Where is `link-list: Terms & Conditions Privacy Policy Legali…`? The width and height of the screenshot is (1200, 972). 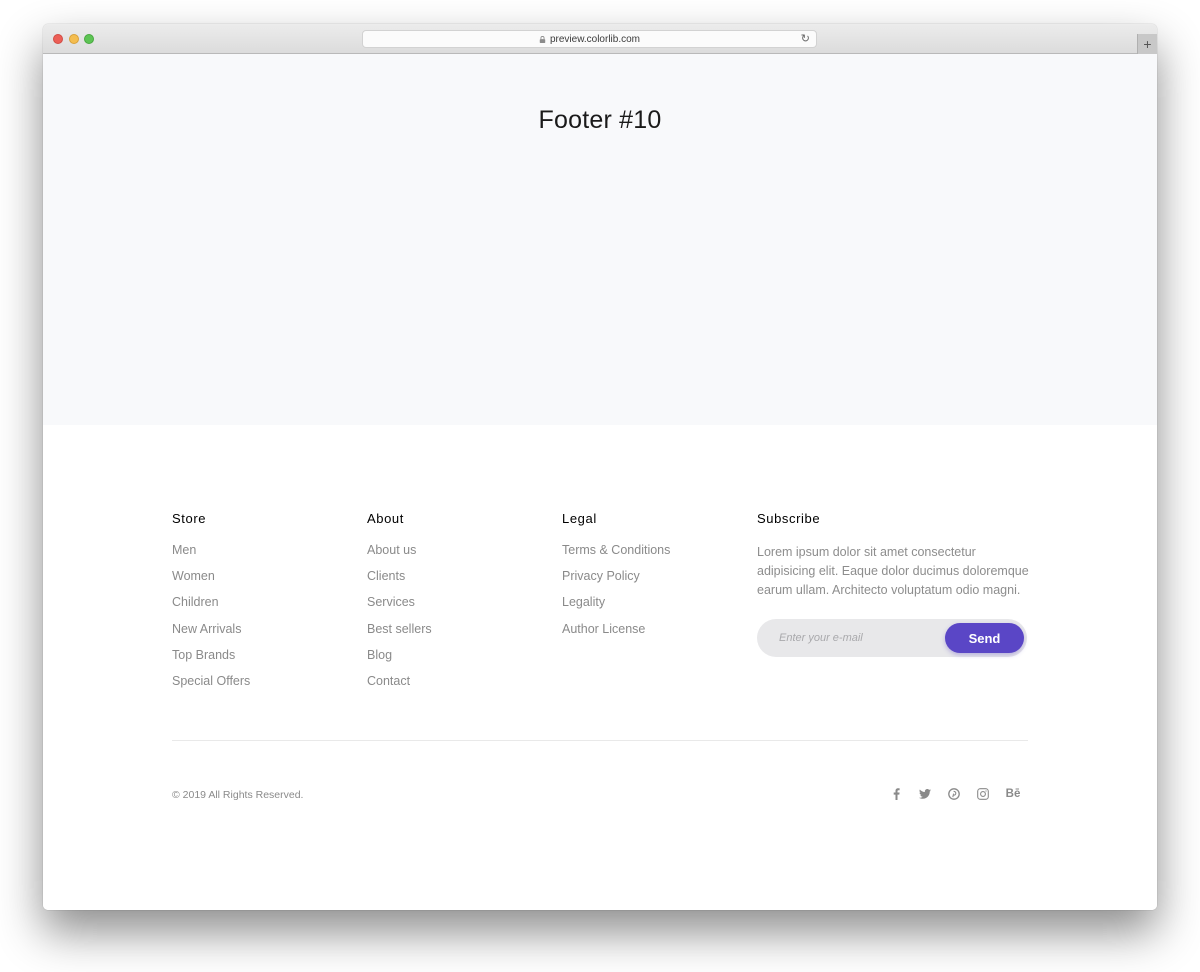
link-list: Terms & Conditions Privacy Policy Legali… is located at coordinates (616, 595).